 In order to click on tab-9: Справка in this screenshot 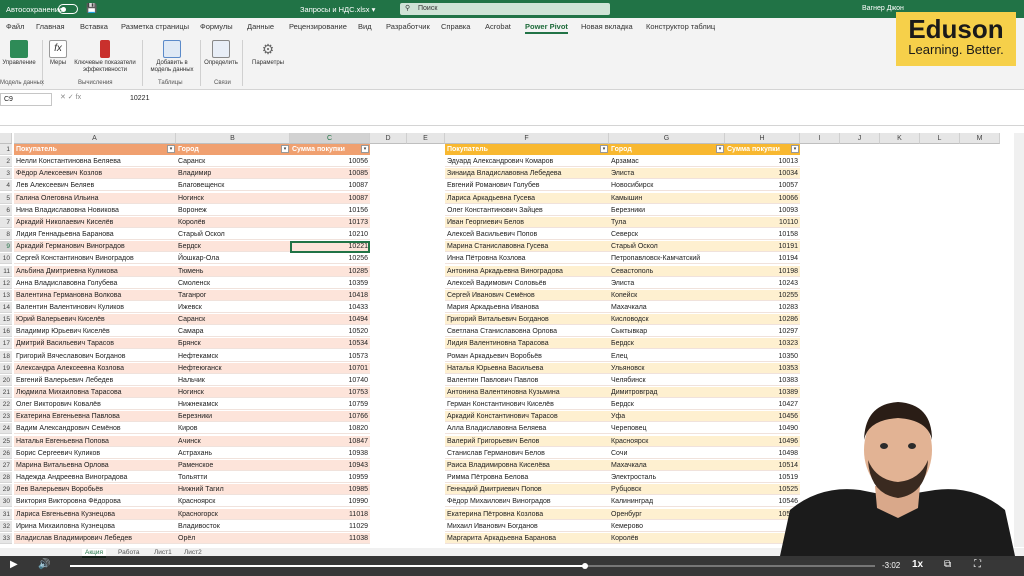, I will do `click(455, 26)`.